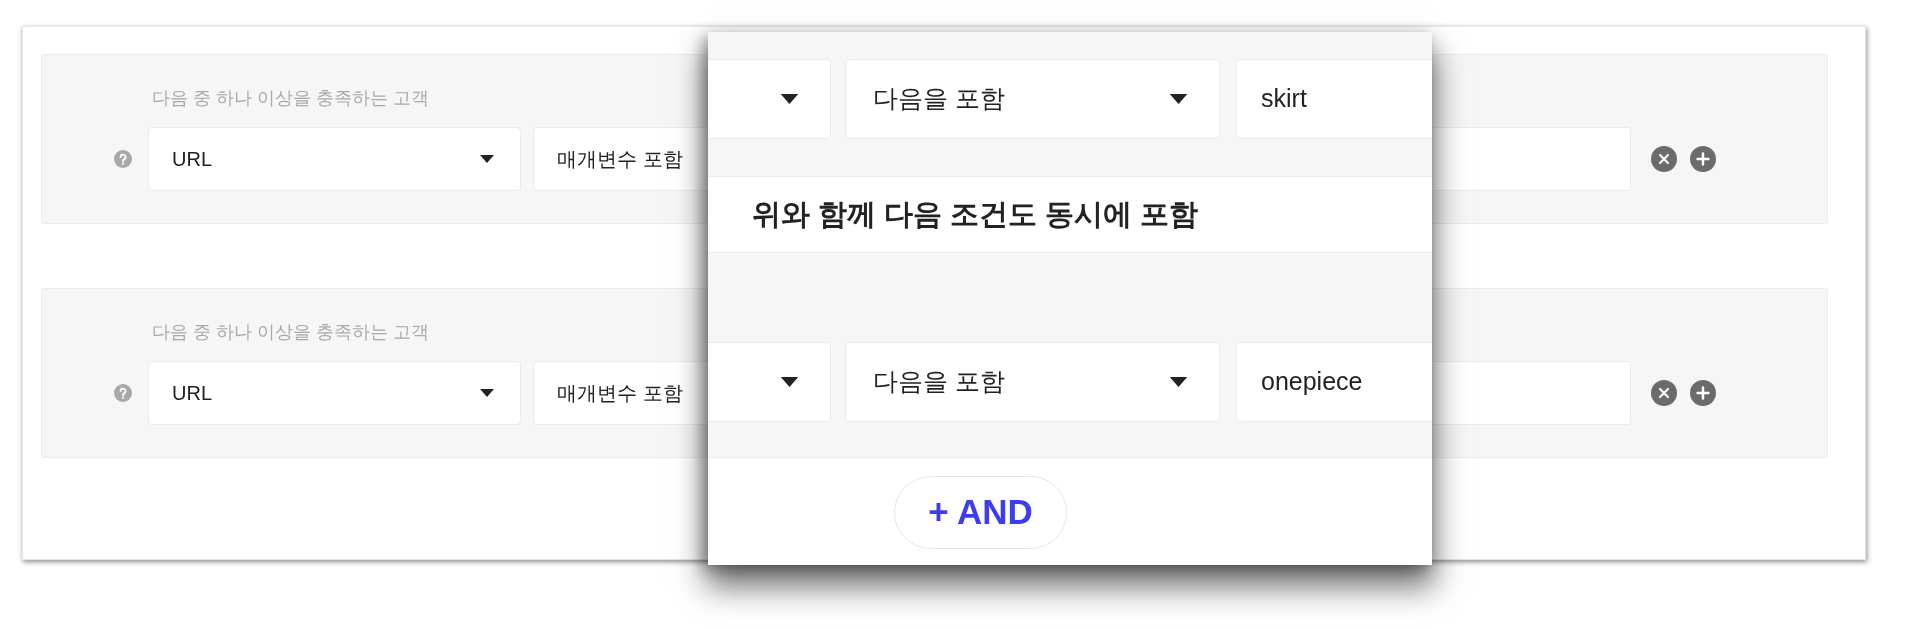  What do you see at coordinates (1334, 99) in the screenshot?
I see `text-field: skirt` at bounding box center [1334, 99].